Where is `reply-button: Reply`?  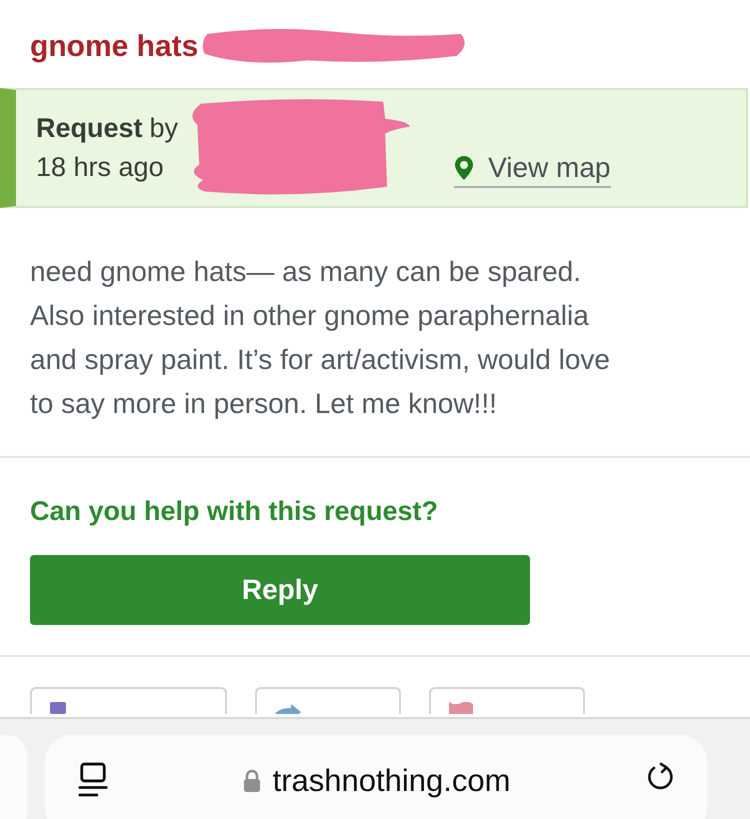 reply-button: Reply is located at coordinates (280, 590).